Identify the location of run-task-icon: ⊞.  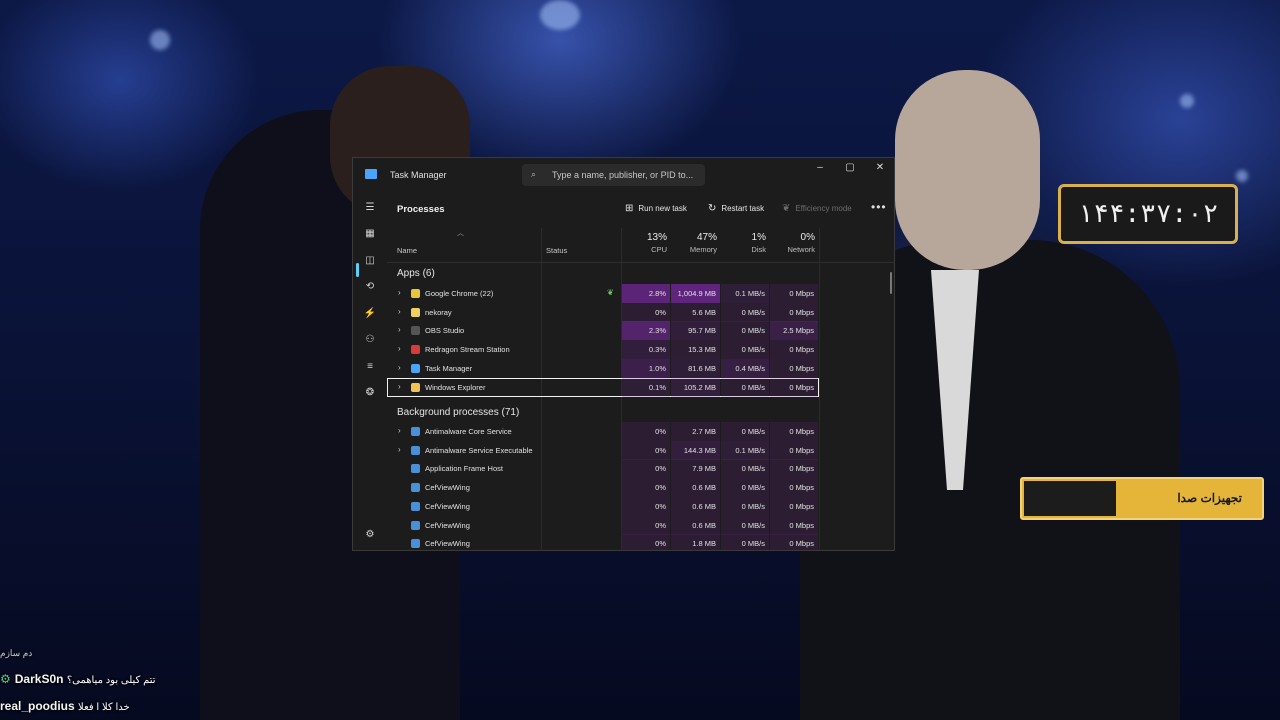
(629, 208).